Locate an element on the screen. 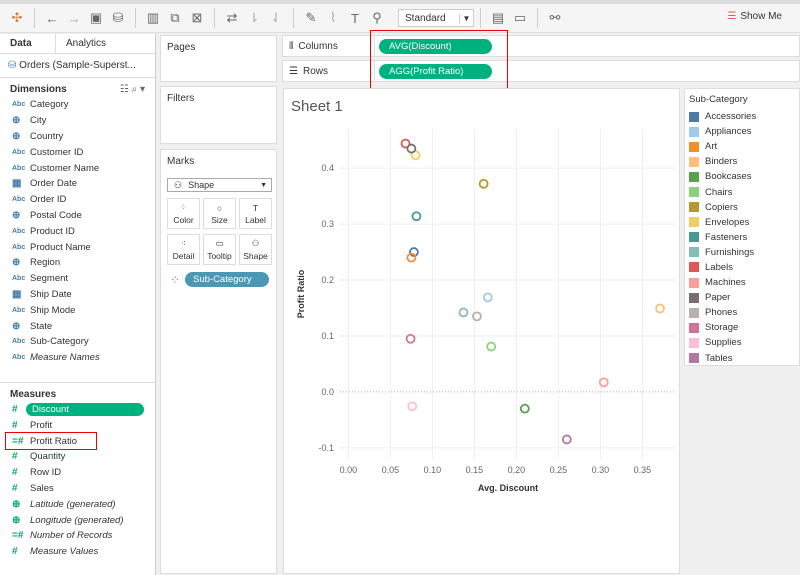 The image size is (800, 575). legend-item: Bookcases is located at coordinates (742, 176).